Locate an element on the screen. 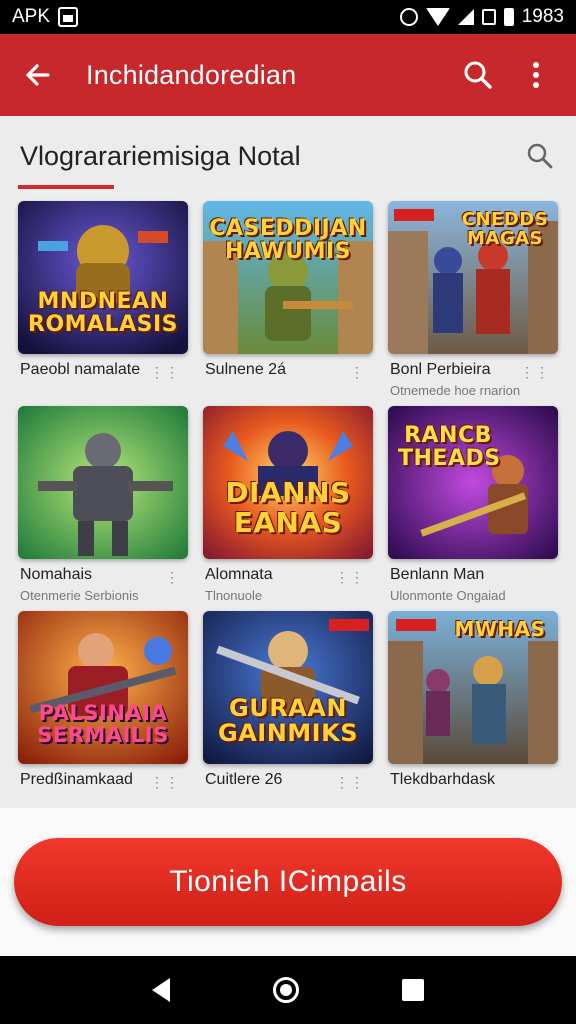 Image resolution: width=576 pixels, height=1024 pixels. status-bar: APK 1983 is located at coordinates (288, 17).